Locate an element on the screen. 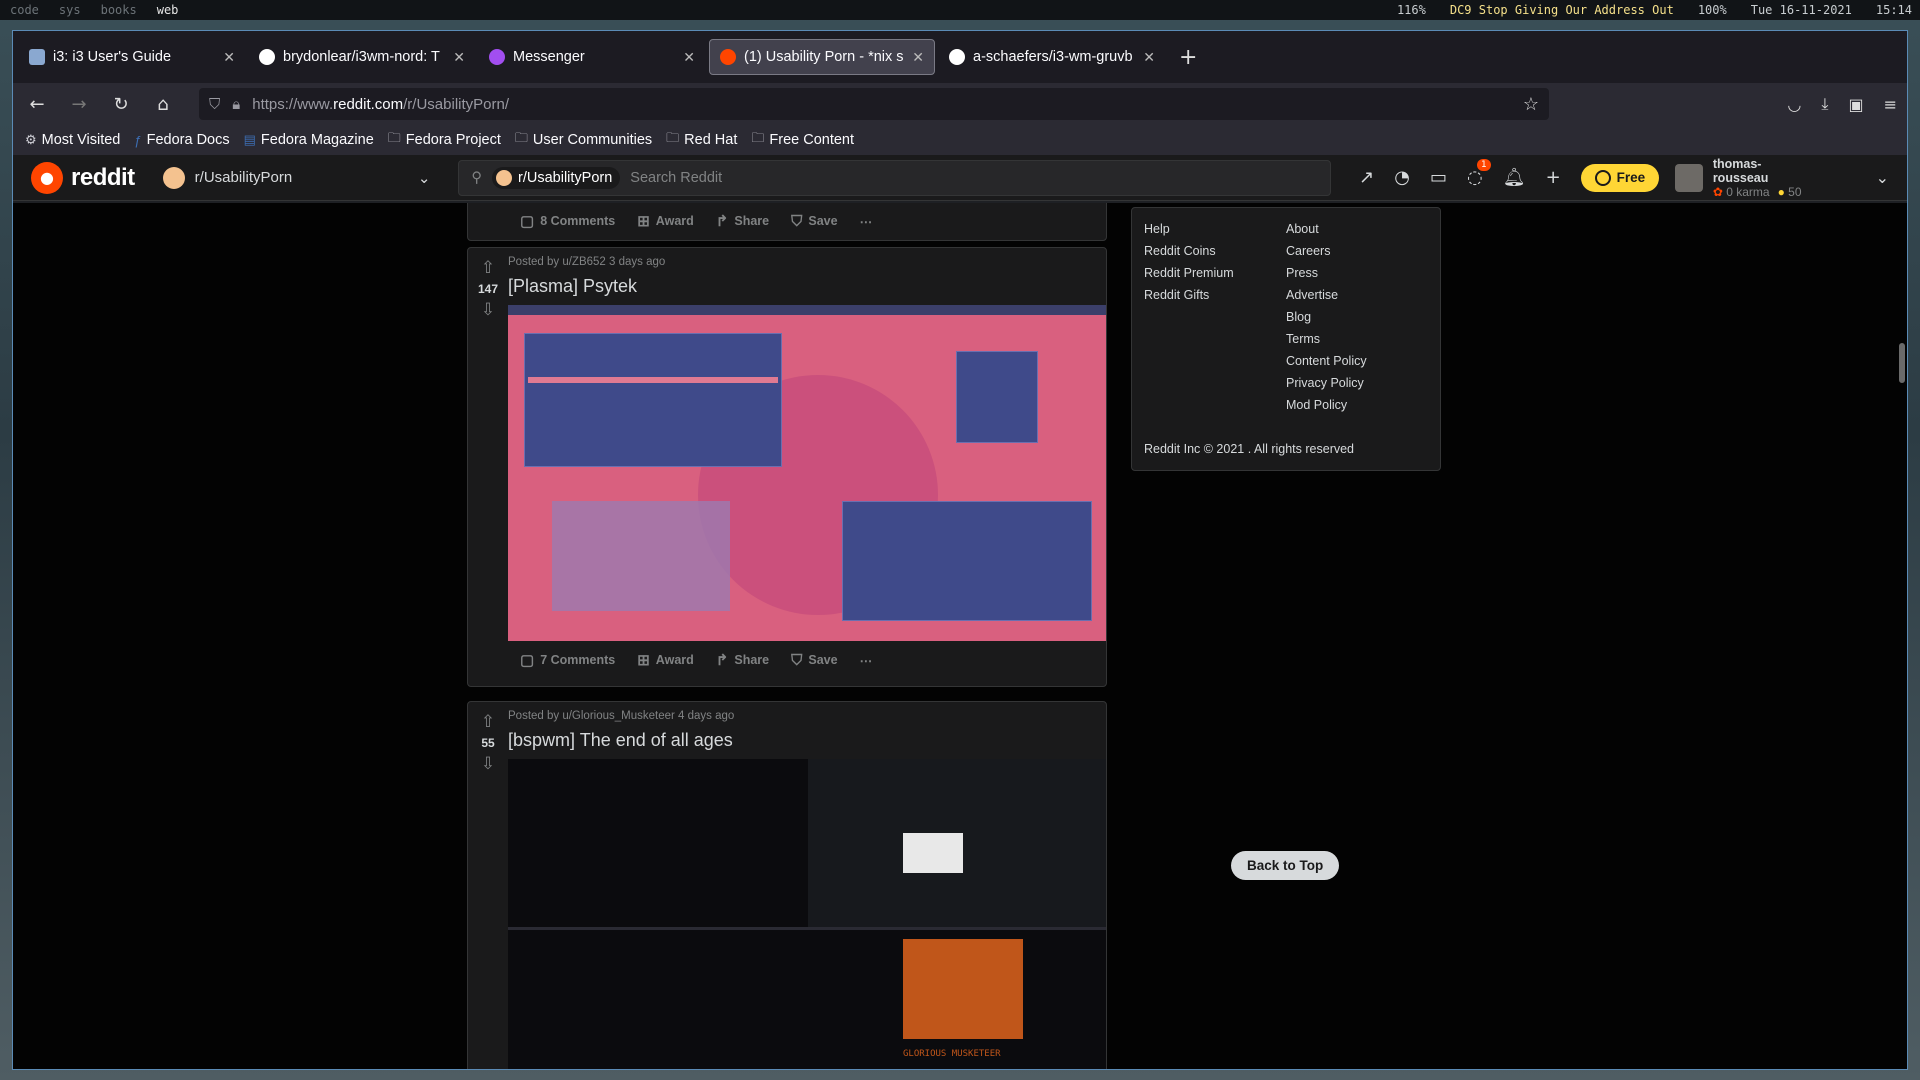 The image size is (1920, 1080). bookmark-most-visited: ⚙ Most Visited is located at coordinates (72, 140).